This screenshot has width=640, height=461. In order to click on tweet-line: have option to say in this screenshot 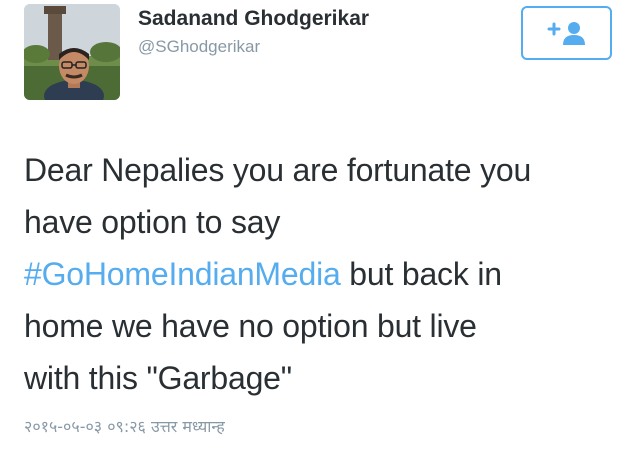, I will do `click(152, 222)`.